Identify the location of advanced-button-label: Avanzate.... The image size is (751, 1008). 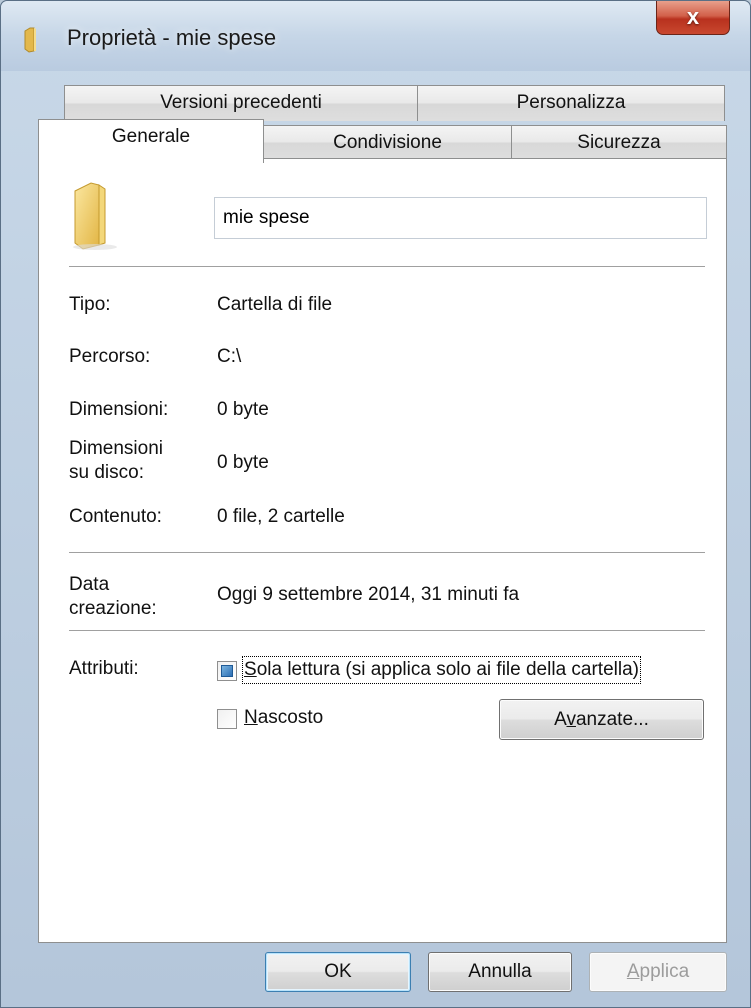
(601, 719).